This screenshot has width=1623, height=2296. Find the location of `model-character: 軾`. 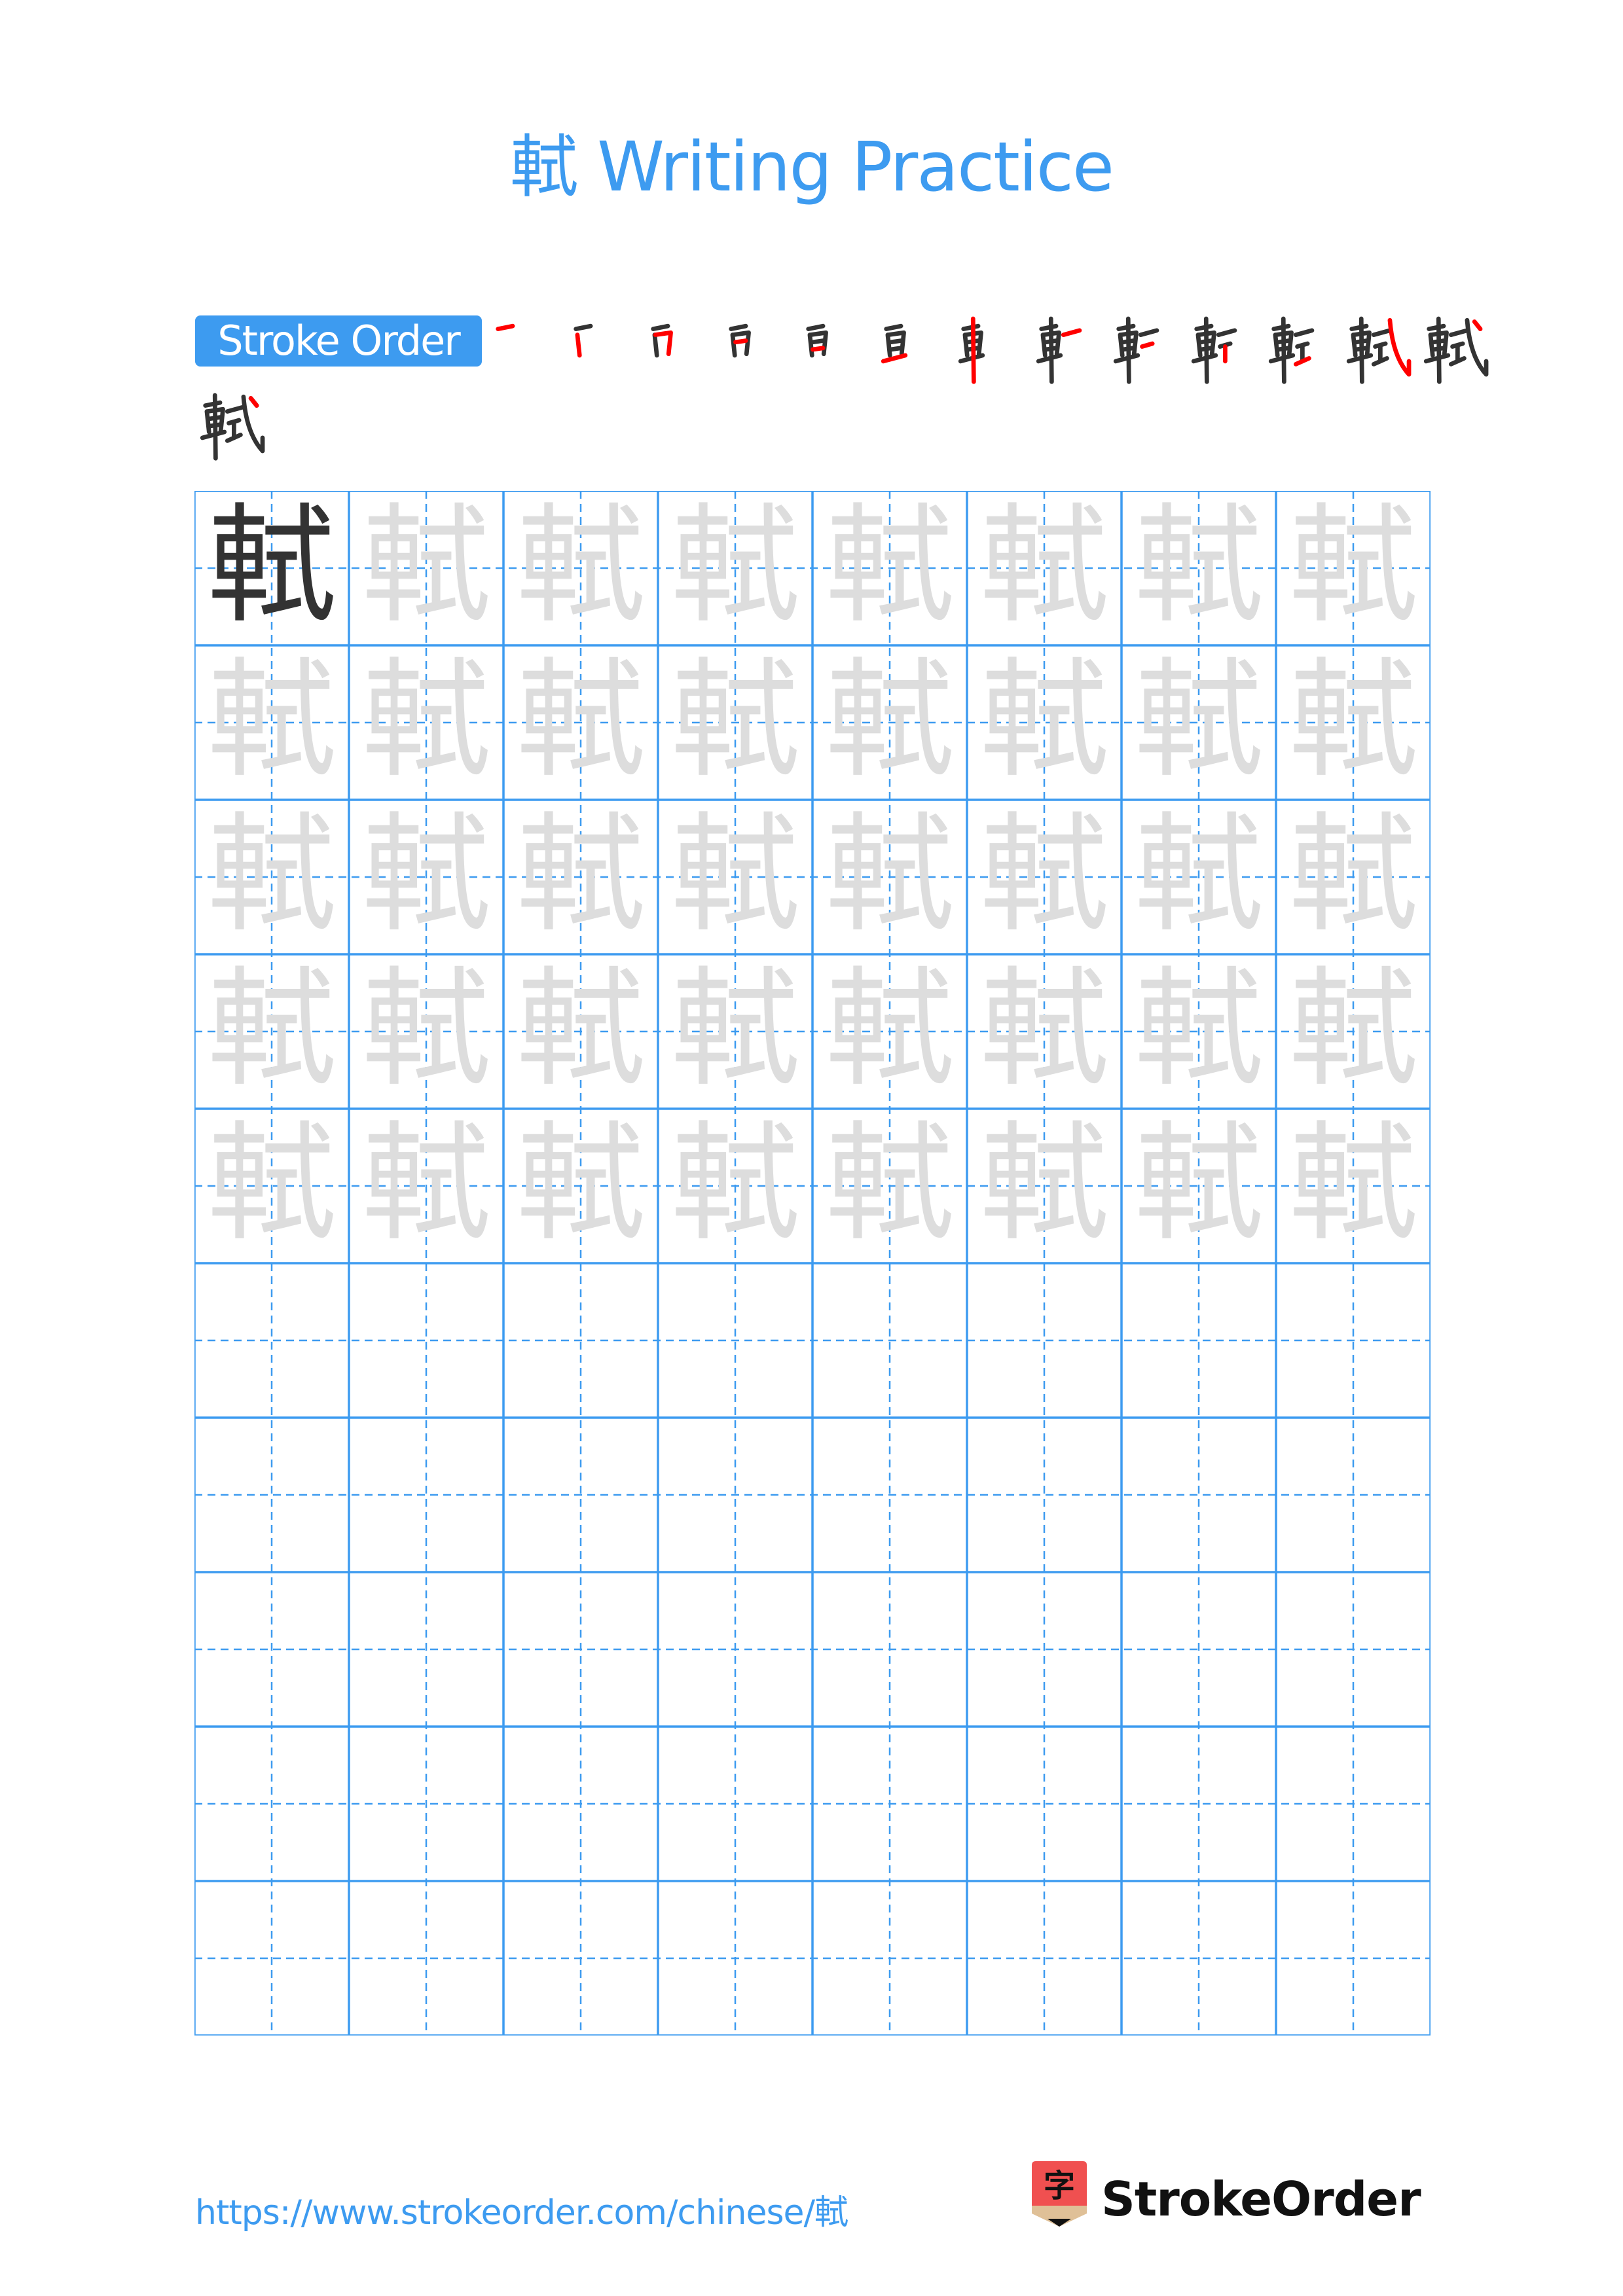

model-character: 軾 is located at coordinates (271, 566).